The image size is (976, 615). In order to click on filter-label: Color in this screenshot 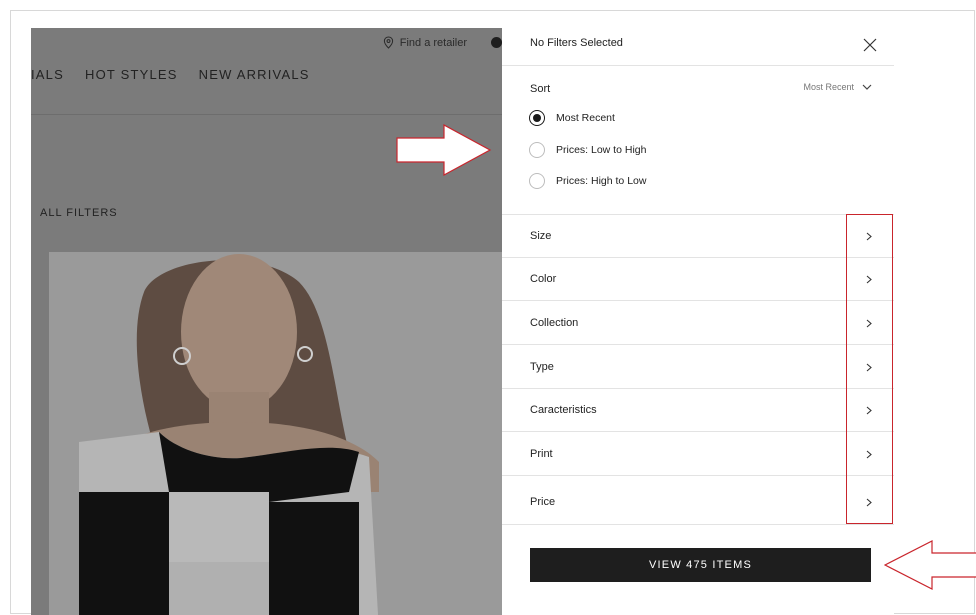, I will do `click(543, 279)`.